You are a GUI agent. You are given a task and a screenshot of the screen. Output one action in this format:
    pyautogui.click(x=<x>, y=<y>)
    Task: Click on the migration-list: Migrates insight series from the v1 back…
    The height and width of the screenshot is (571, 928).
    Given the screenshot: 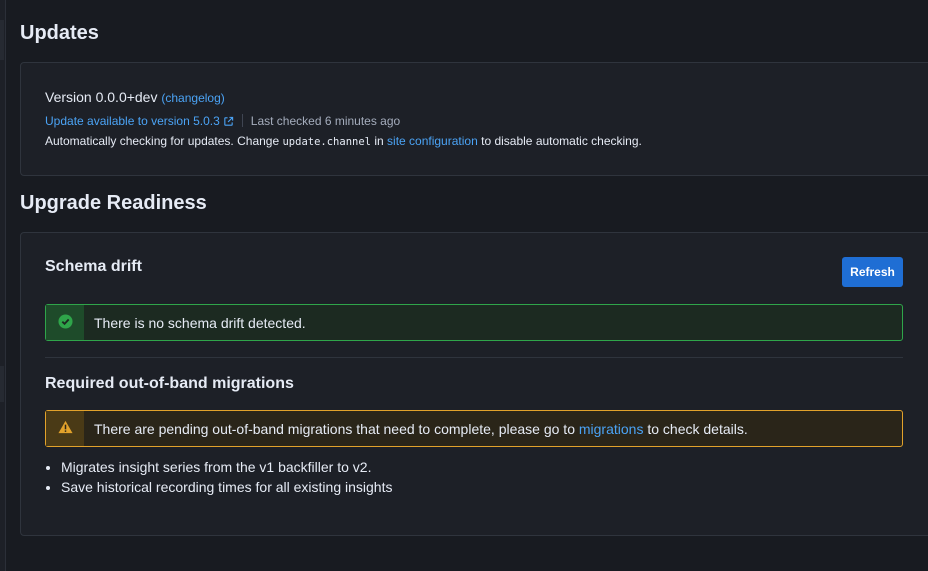 What is the action you would take?
    pyautogui.click(x=218, y=477)
    